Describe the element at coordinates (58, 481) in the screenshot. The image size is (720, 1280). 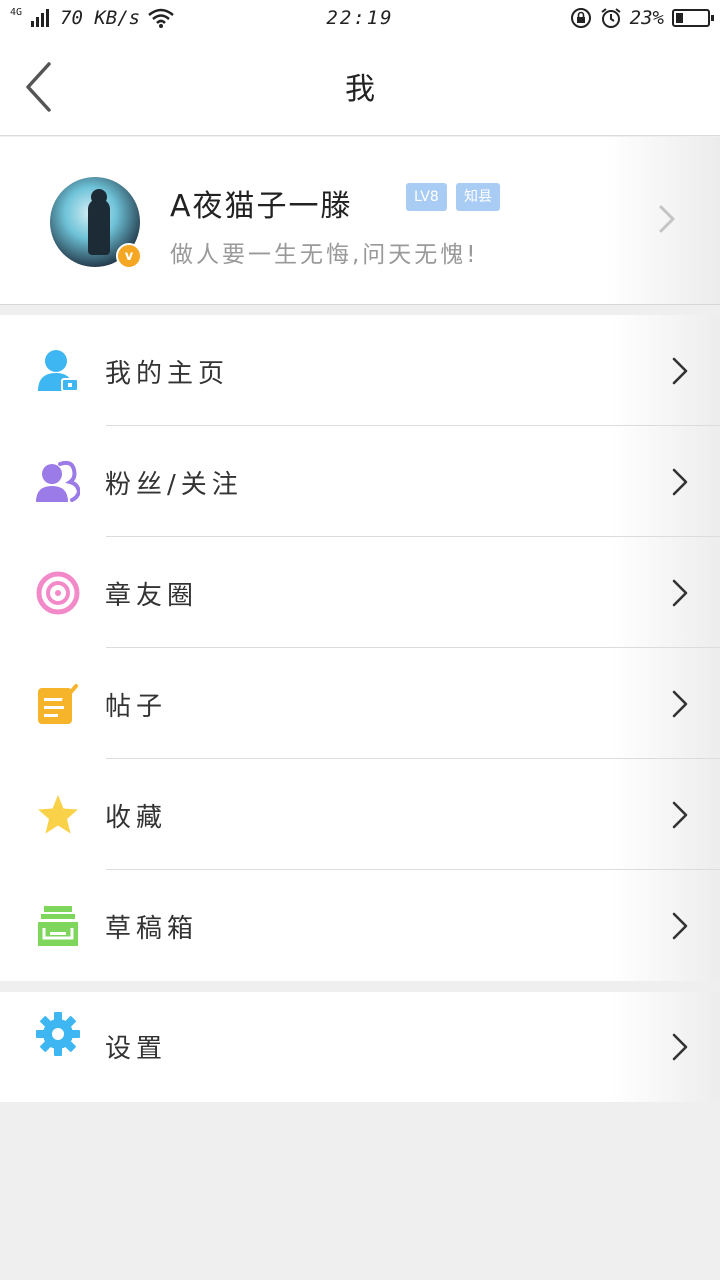
I see `fans-icon` at that location.